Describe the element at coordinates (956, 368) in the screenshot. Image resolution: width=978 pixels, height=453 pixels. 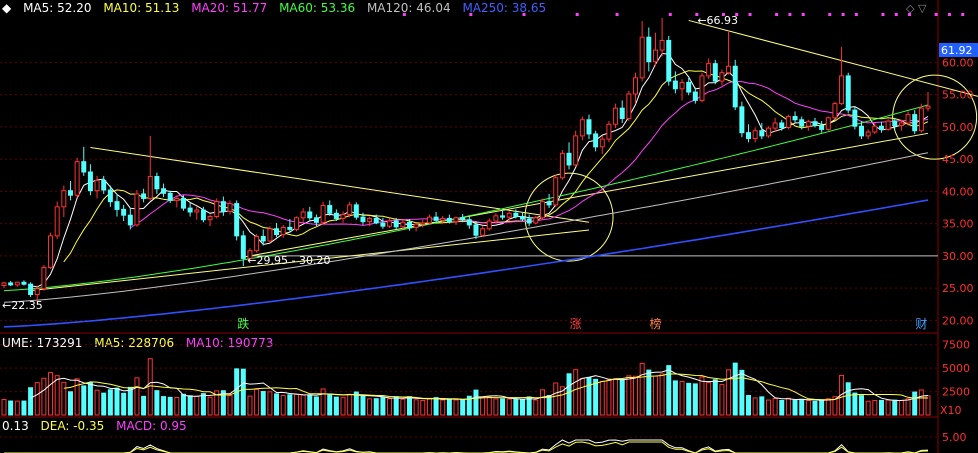
I see `volume-tick-label: 5000` at that location.